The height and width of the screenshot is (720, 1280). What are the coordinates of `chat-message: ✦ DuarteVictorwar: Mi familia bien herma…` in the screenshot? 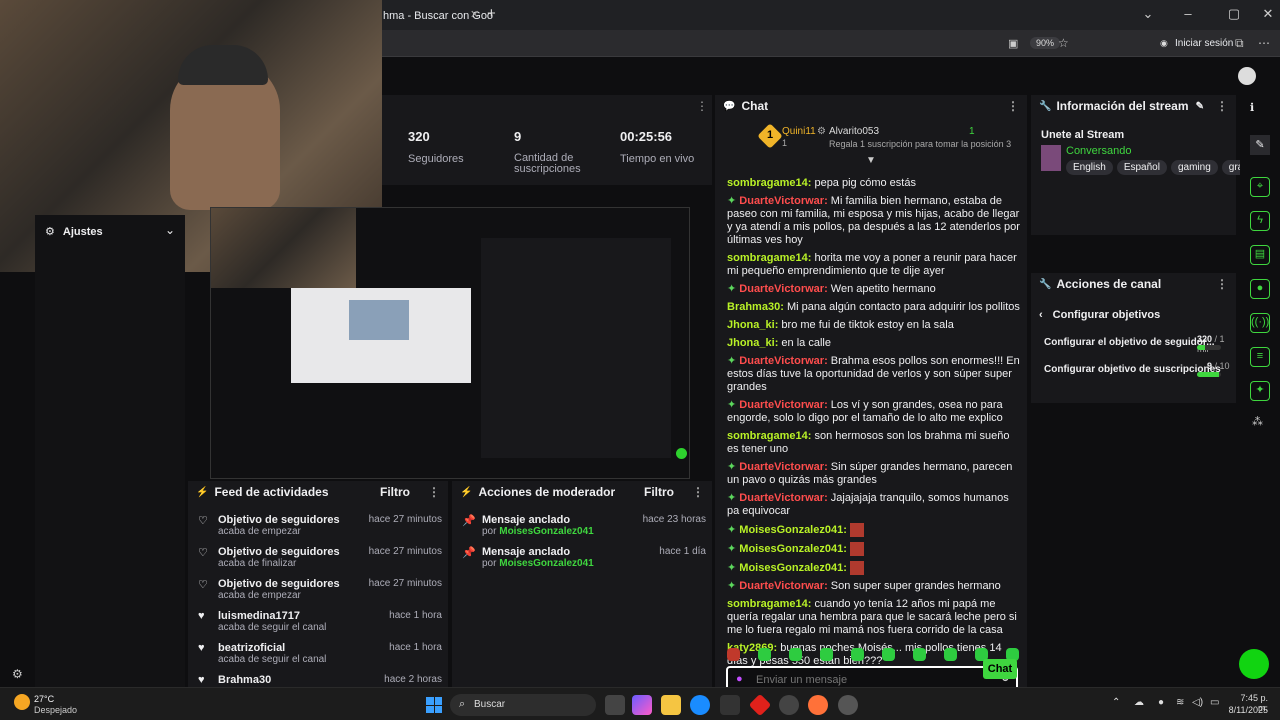 It's located at (875, 221).